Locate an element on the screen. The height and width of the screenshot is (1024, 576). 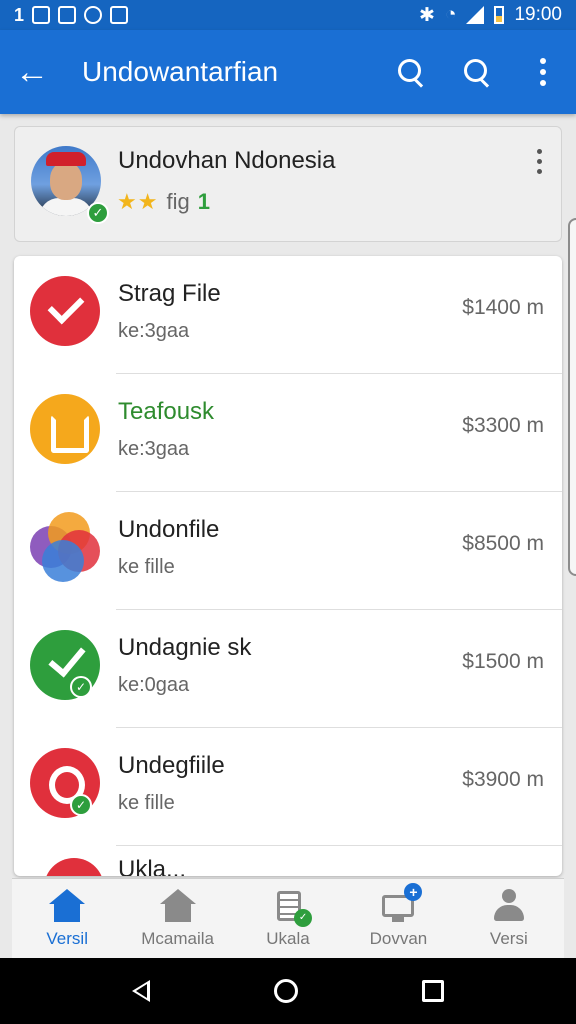
square-icon is located at coordinates (65, 429).